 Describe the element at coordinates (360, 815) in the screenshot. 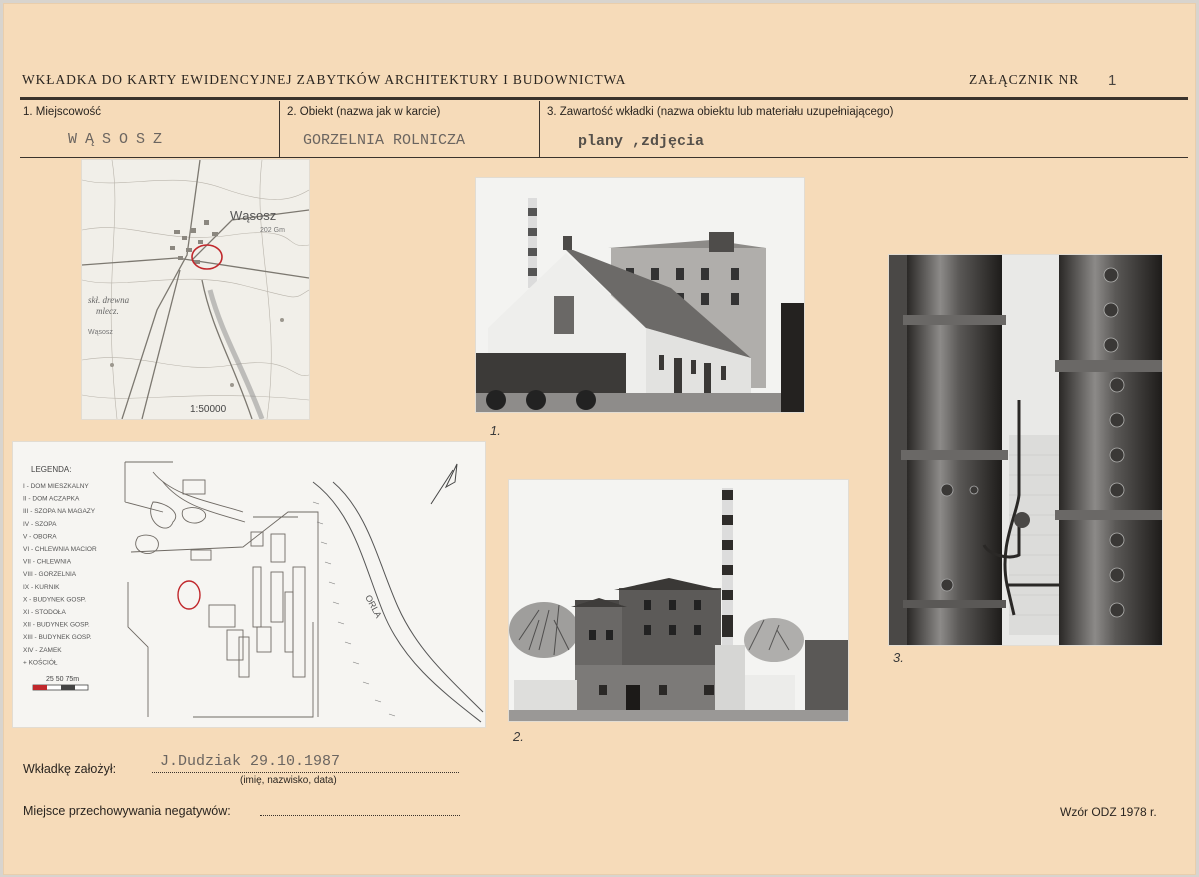

I see `negatives-location-line` at that location.